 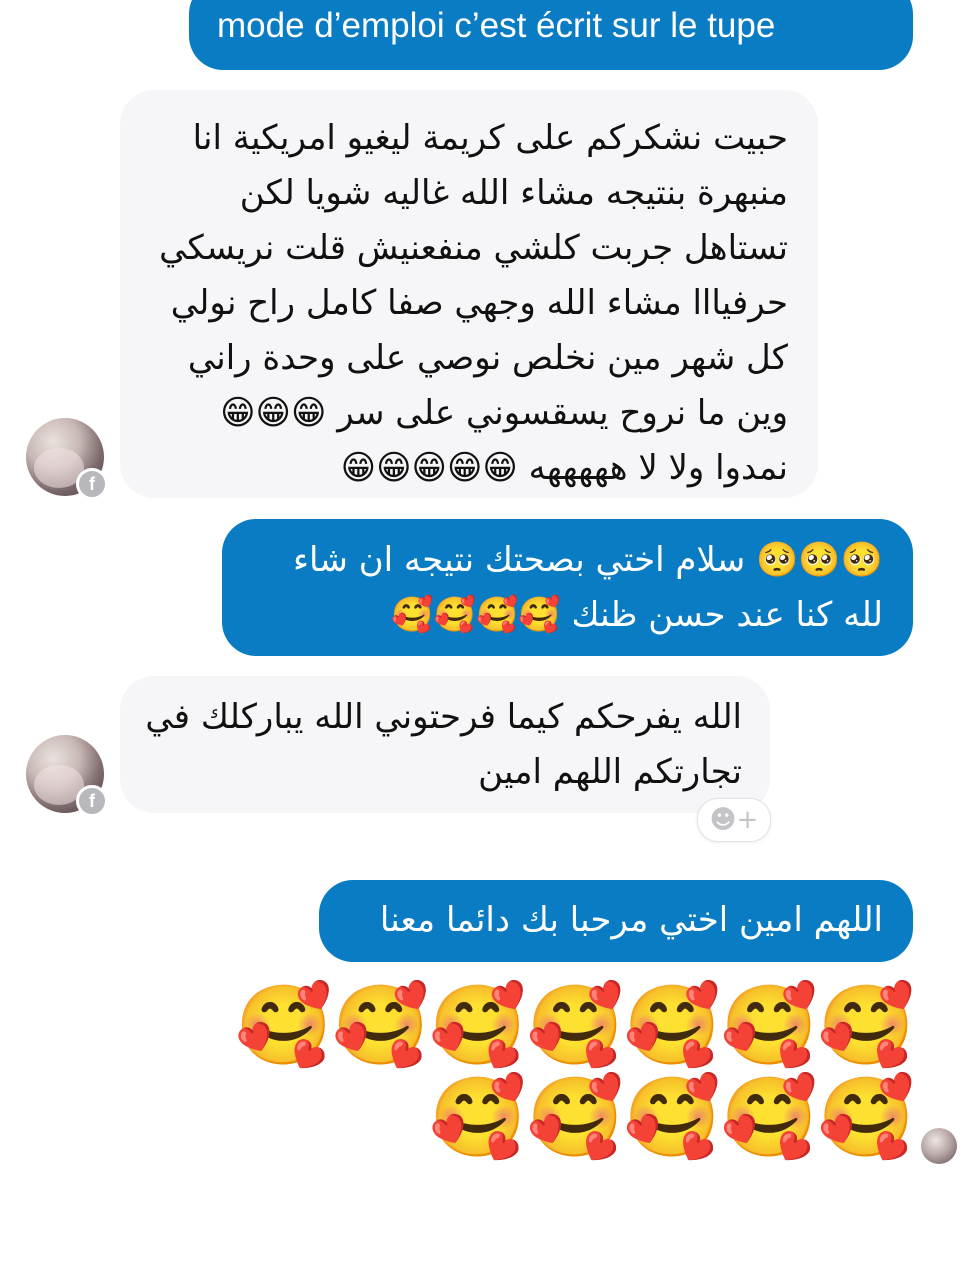 I want to click on emoji-message: 🥰🥰🥰🥰🥰🥰🥰 🥰🥰🥰🥰🥰, so click(x=562, y=1072).